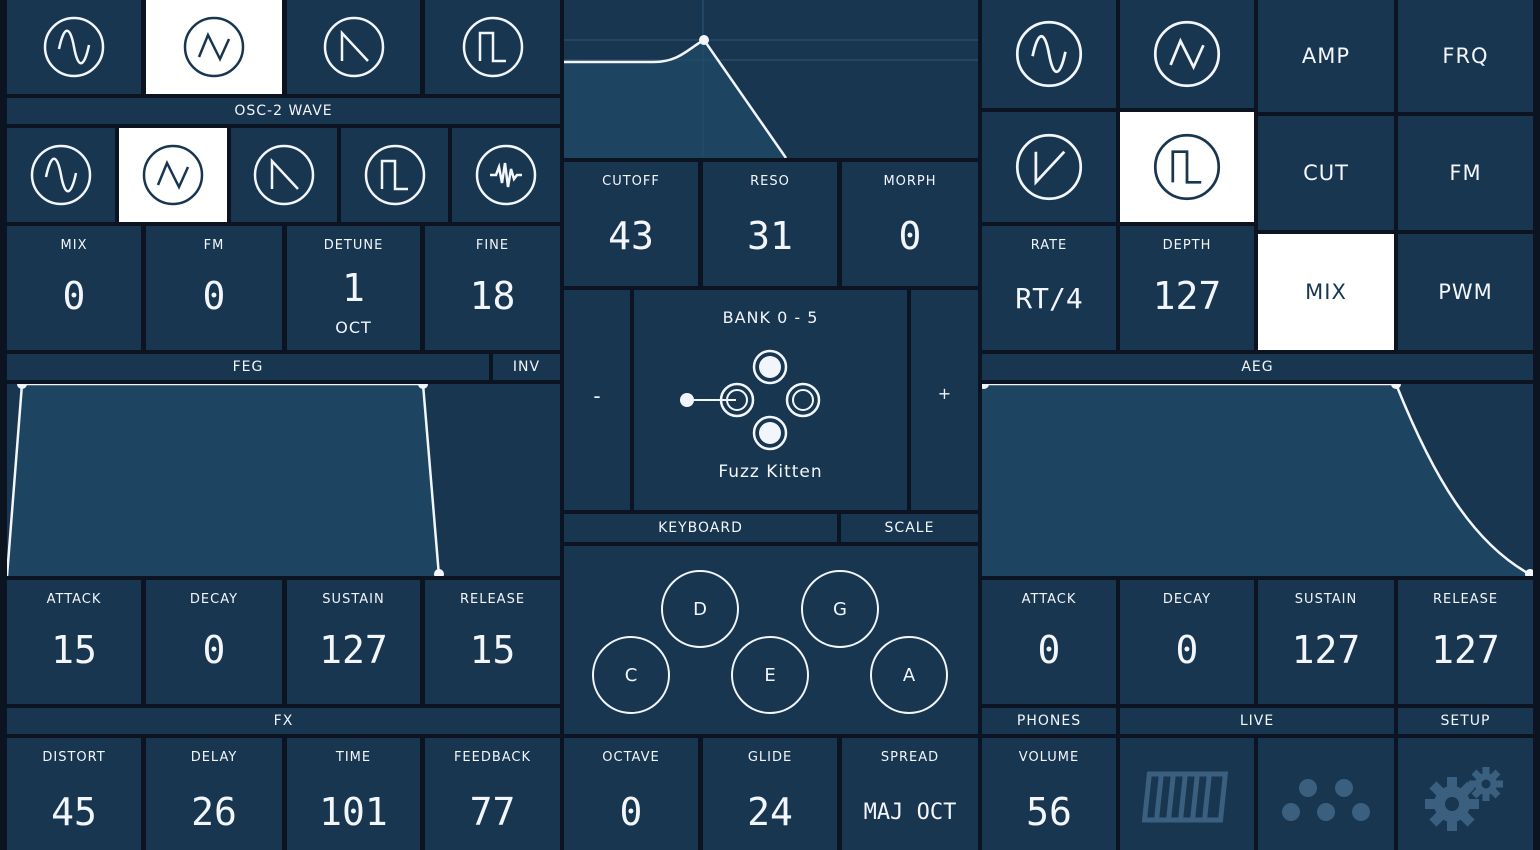 This screenshot has height=850, width=1540. I want to click on lfo-depth-control: DEPTH 127, so click(1187, 288).